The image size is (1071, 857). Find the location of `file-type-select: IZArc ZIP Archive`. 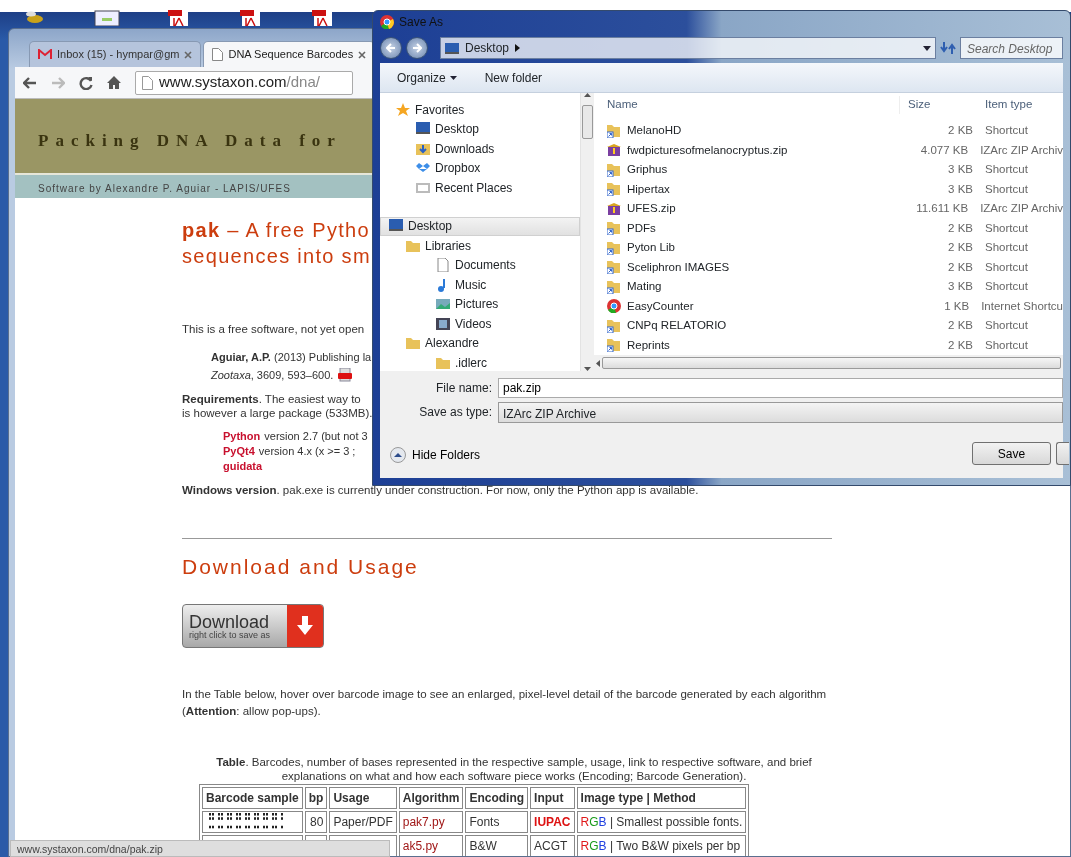

file-type-select: IZArc ZIP Archive is located at coordinates (780, 412).